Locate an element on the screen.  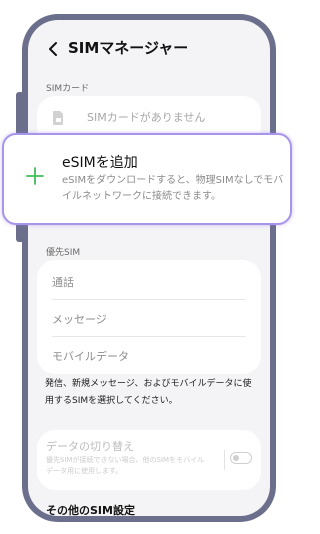
toggle-knob is located at coordinates (236, 457).